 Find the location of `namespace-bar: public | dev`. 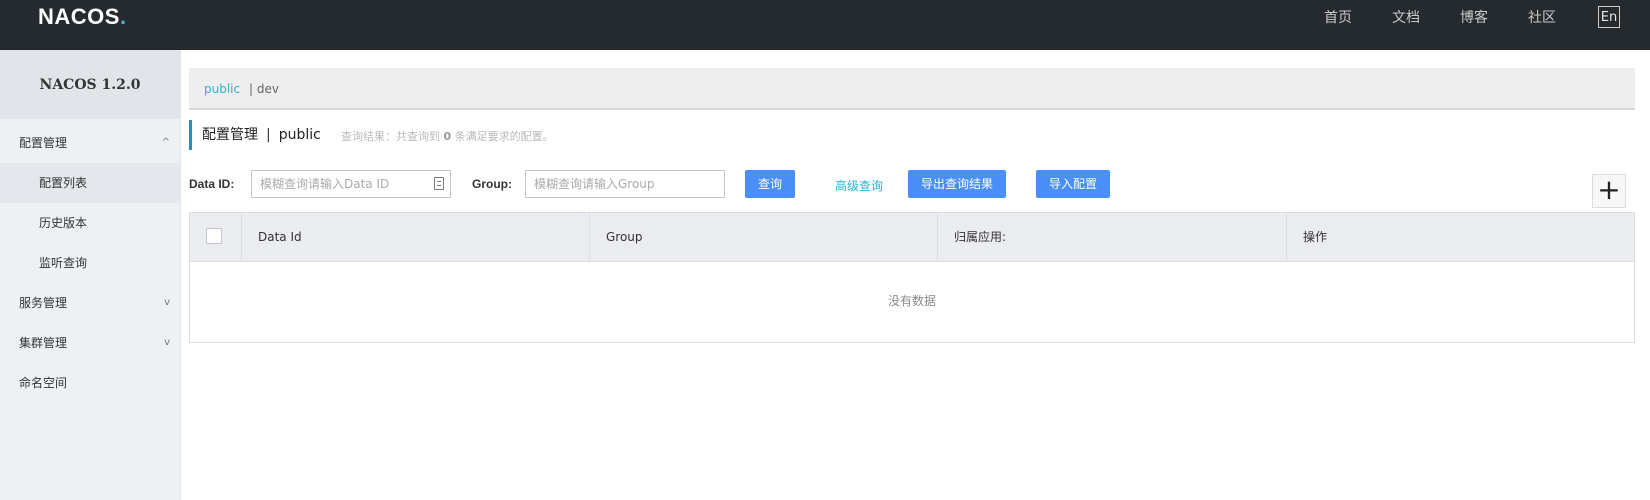

namespace-bar: public | dev is located at coordinates (912, 89).